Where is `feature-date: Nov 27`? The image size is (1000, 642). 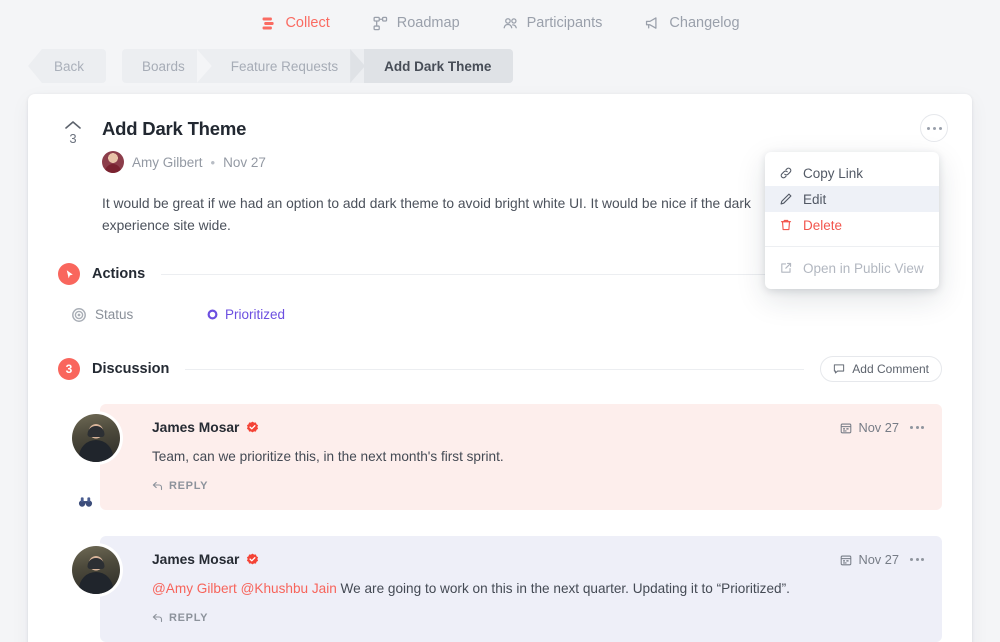 feature-date: Nov 27 is located at coordinates (244, 162).